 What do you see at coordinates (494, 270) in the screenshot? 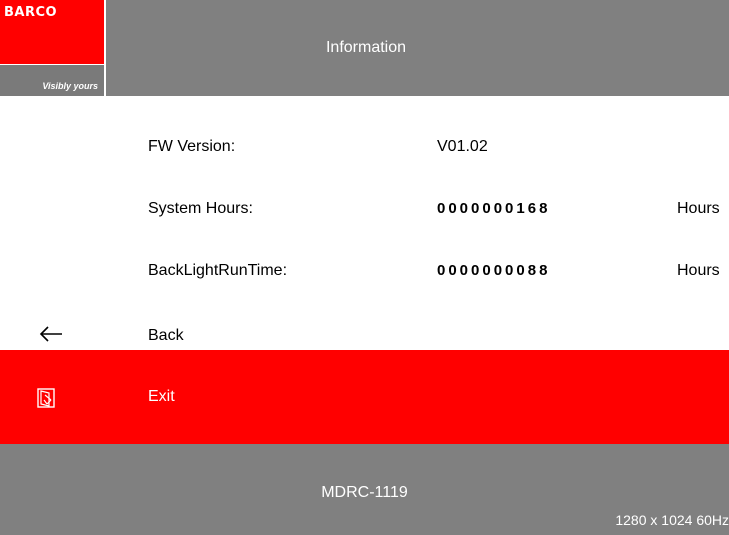
I see `backlight-runtime-value: 0000000088` at bounding box center [494, 270].